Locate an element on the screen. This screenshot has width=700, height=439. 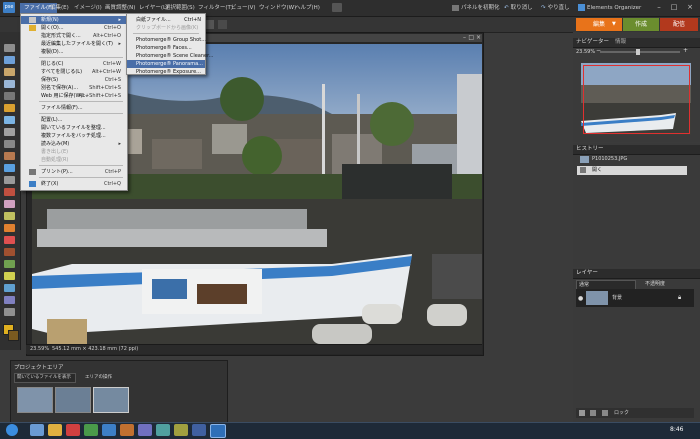
zoom-slider is located at coordinates (640, 52).